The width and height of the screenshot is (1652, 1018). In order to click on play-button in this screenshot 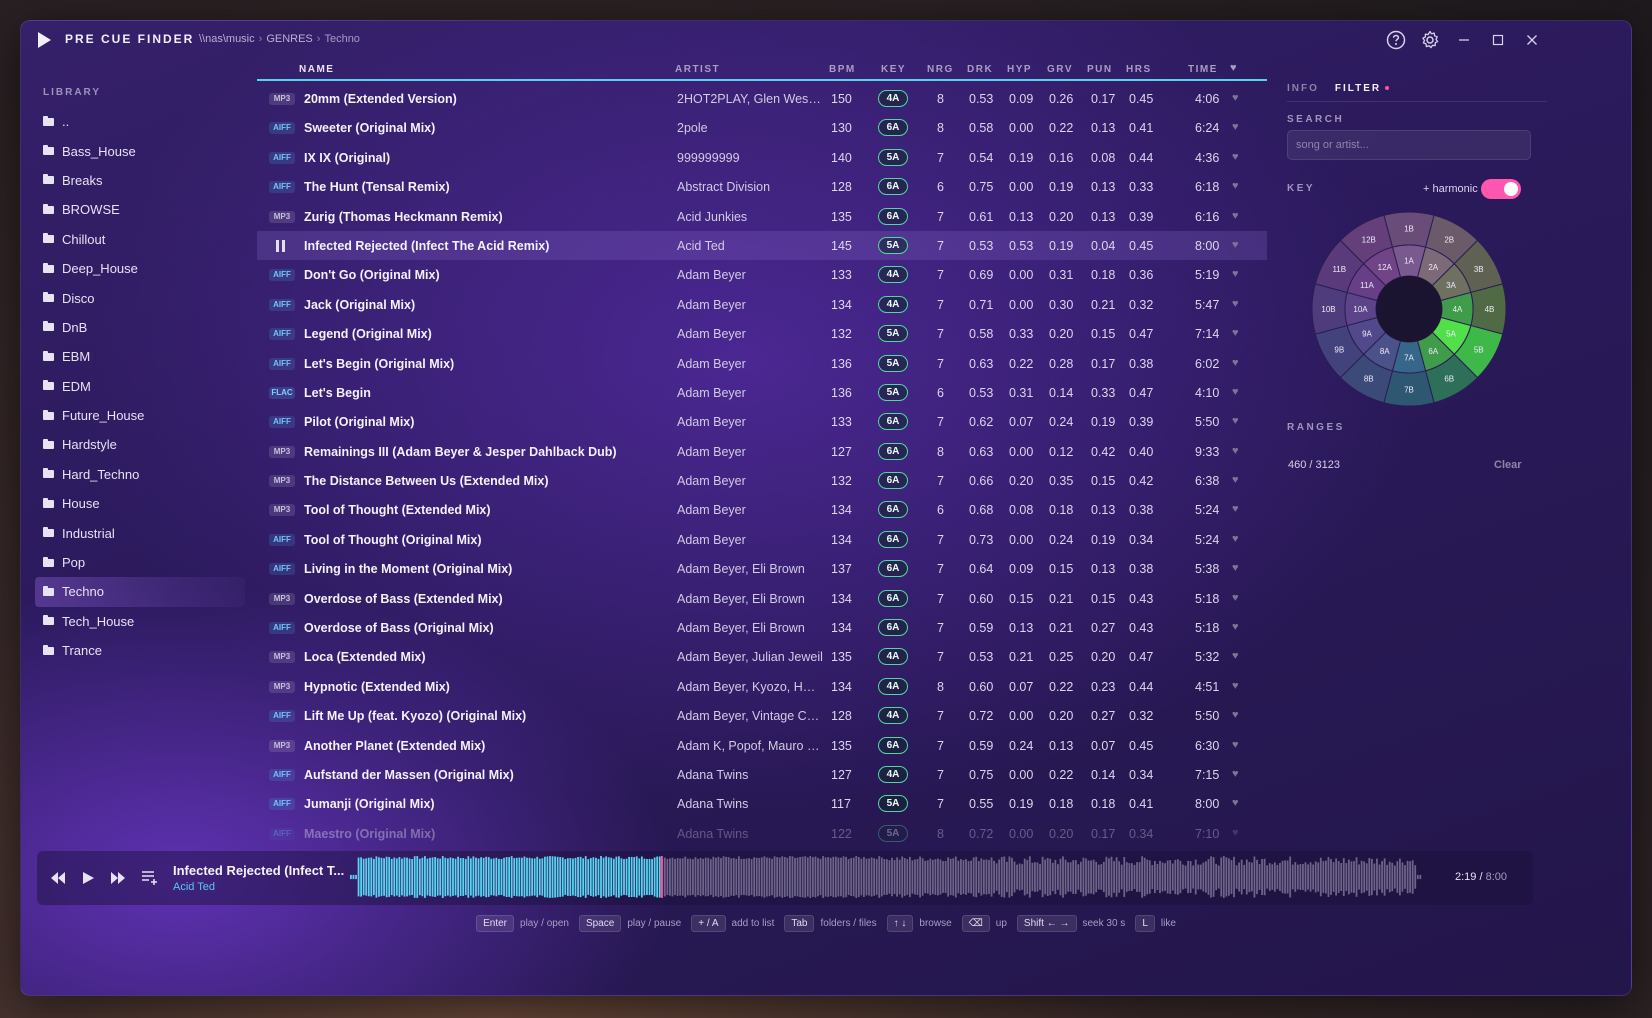, I will do `click(88, 878)`.